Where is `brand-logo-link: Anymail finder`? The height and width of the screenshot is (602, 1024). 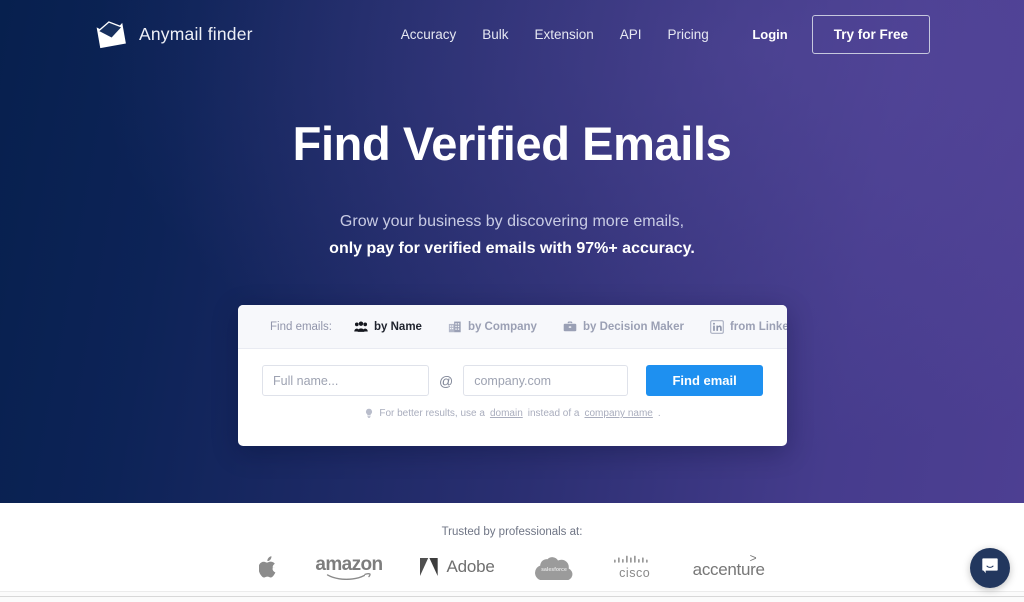
brand-logo-link: Anymail finder is located at coordinates (173, 34).